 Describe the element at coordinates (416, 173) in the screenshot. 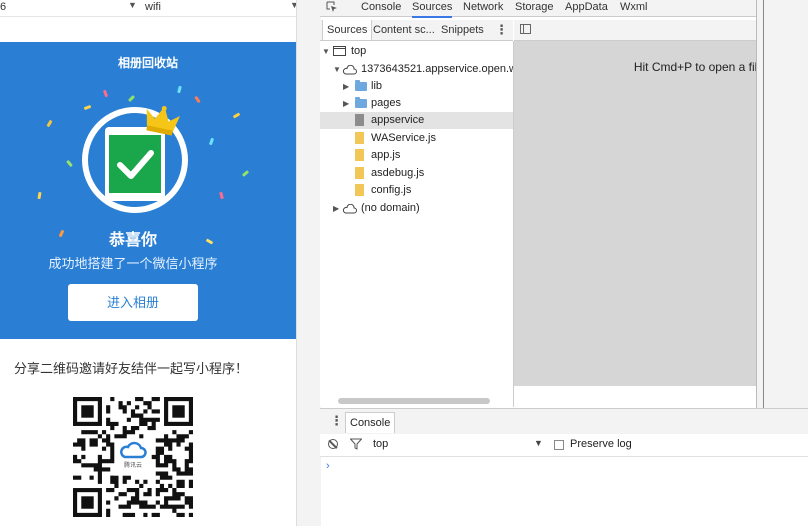

I see `tree-node-file: asdebug.js` at that location.